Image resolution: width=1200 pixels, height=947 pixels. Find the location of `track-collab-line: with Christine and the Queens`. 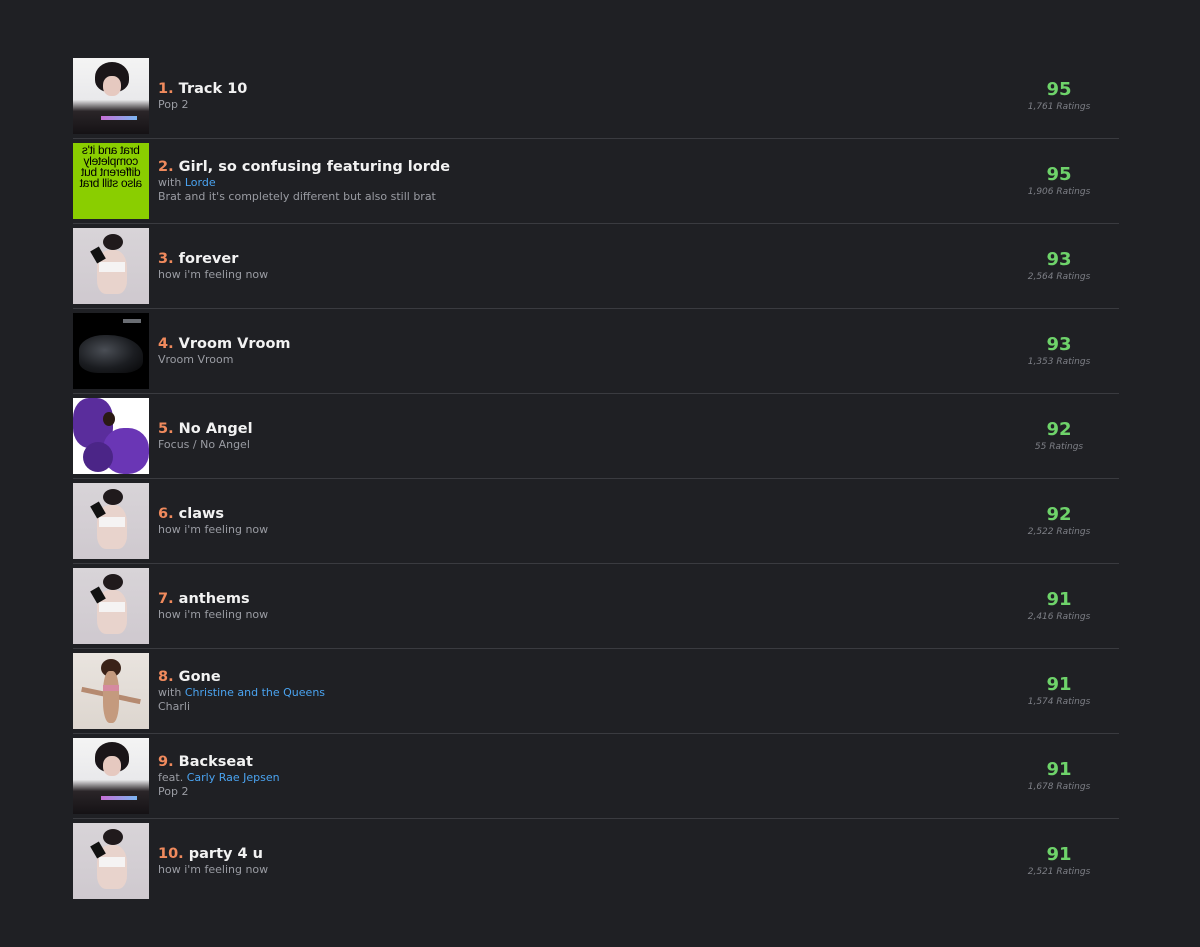

track-collab-line: with Christine and the Queens is located at coordinates (638, 693).